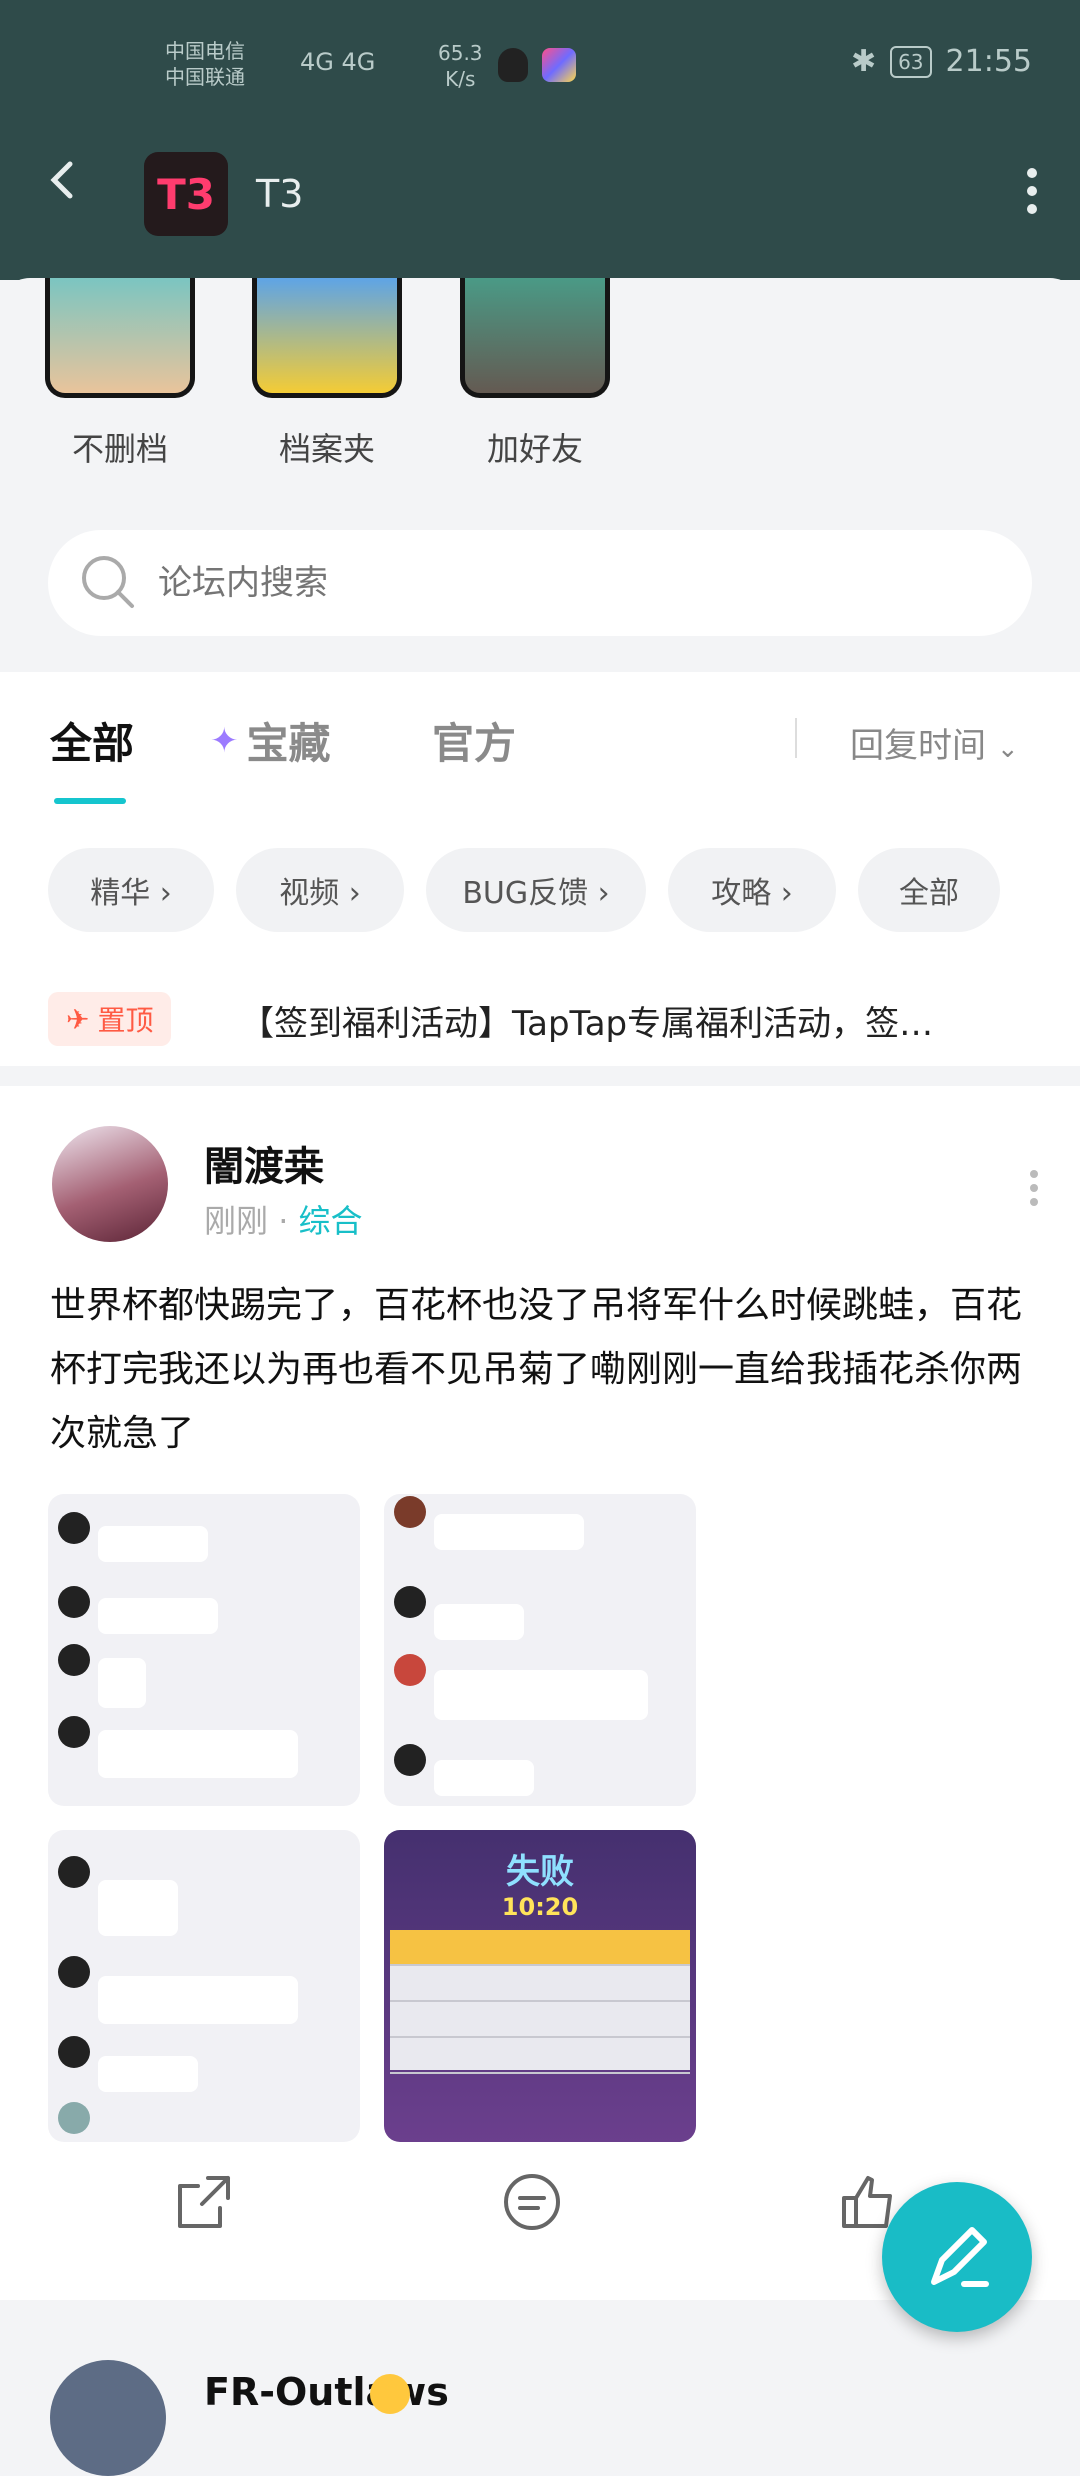 The height and width of the screenshot is (2476, 1080). I want to click on quick-action-add-friend: 加好友, so click(535, 374).